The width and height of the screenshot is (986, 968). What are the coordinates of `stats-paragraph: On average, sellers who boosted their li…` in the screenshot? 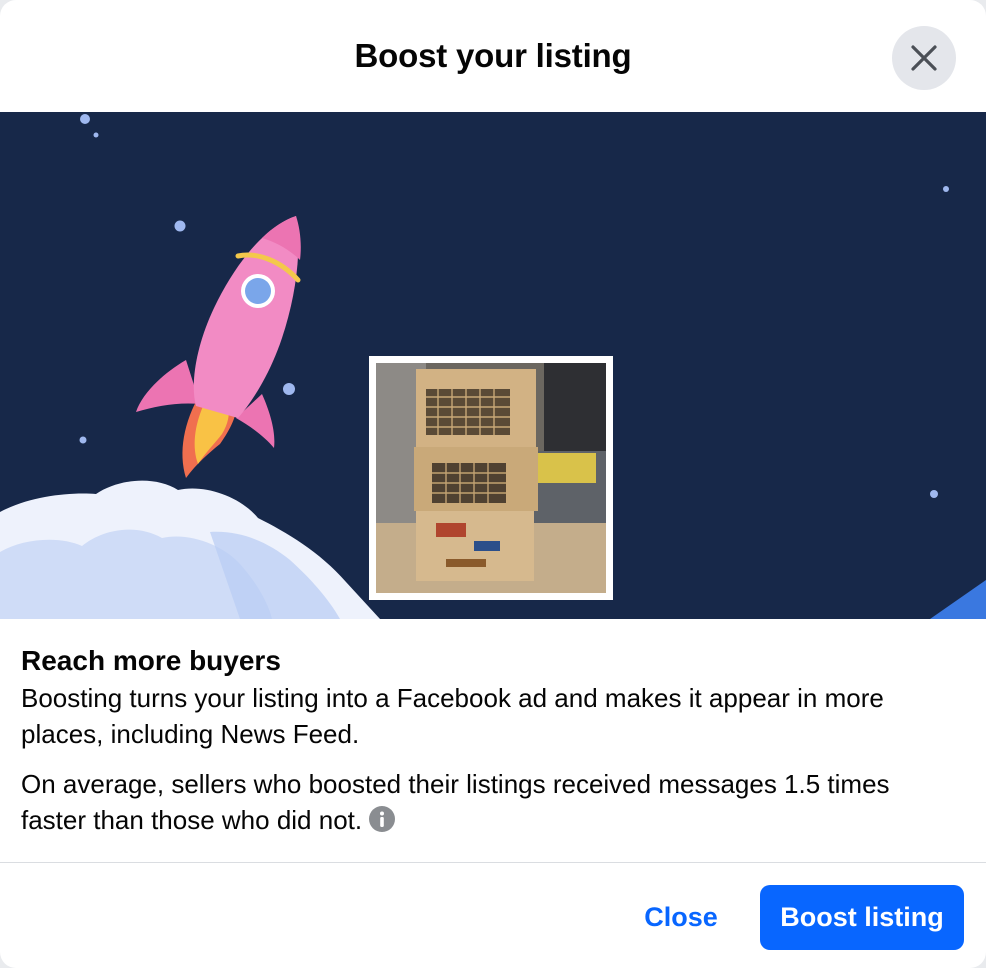 It's located at (491, 802).